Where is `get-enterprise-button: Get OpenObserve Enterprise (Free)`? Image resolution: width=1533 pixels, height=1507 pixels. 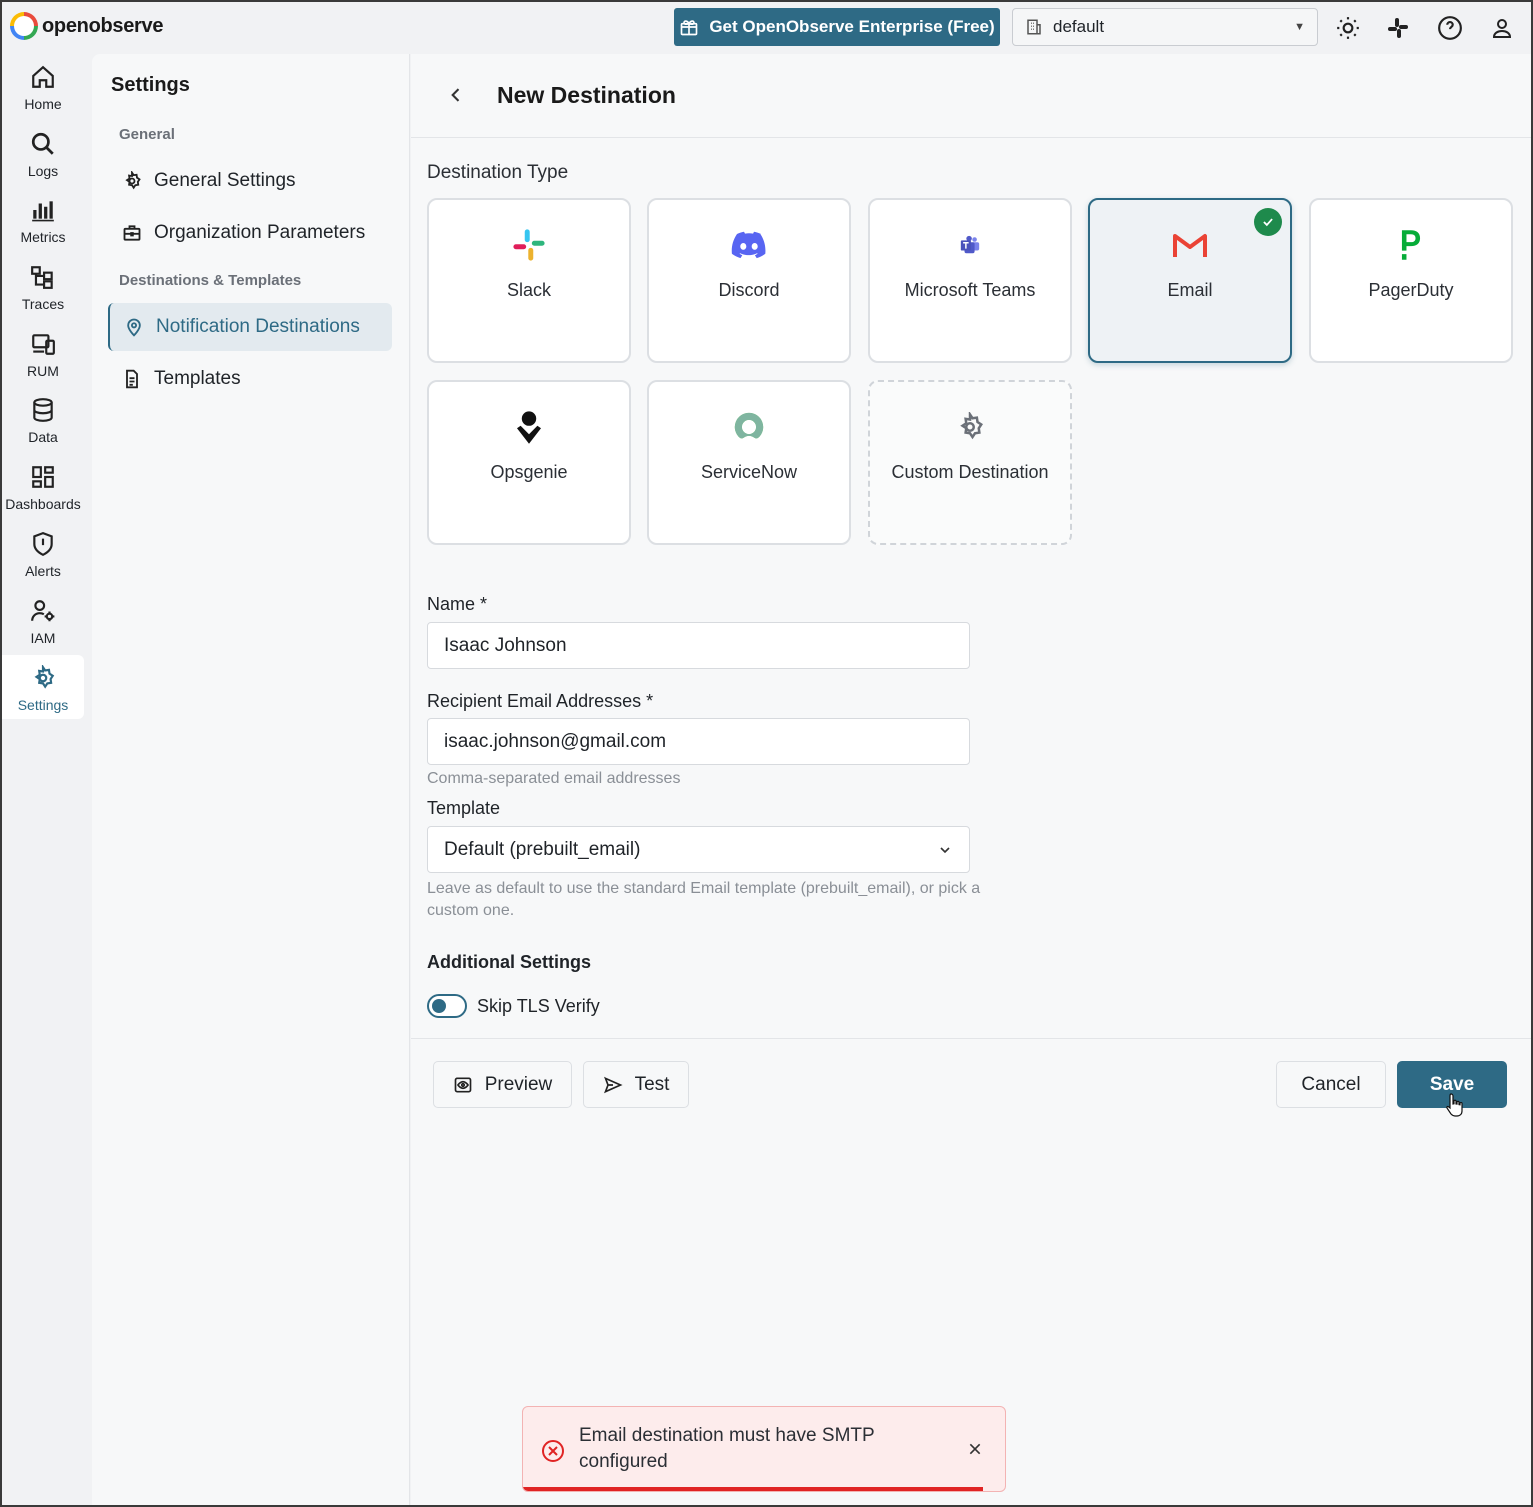 get-enterprise-button: Get OpenObserve Enterprise (Free) is located at coordinates (837, 27).